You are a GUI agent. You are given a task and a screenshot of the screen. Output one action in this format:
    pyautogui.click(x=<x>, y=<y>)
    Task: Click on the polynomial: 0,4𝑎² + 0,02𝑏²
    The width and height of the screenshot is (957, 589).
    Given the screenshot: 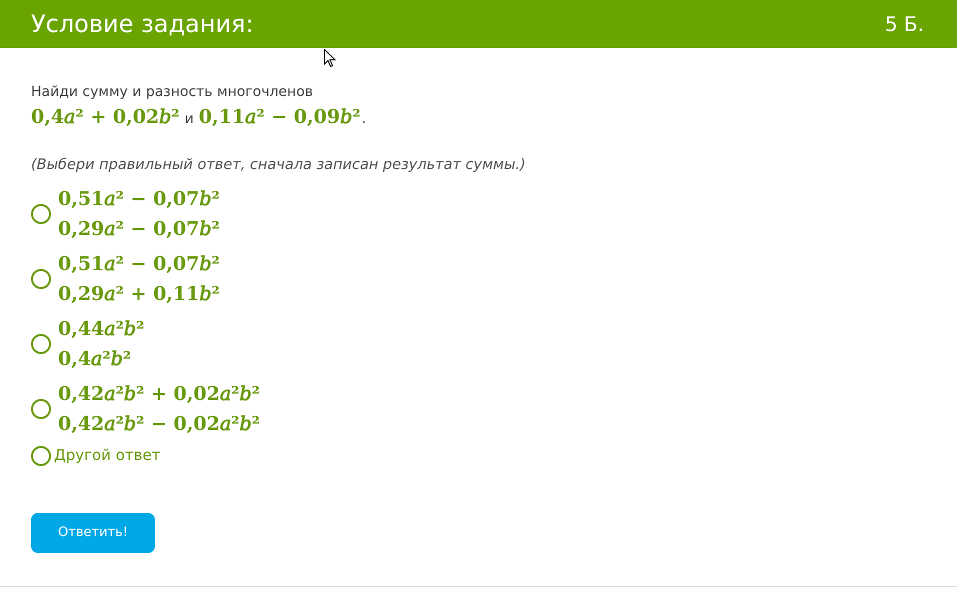 What is the action you would take?
    pyautogui.click(x=105, y=117)
    